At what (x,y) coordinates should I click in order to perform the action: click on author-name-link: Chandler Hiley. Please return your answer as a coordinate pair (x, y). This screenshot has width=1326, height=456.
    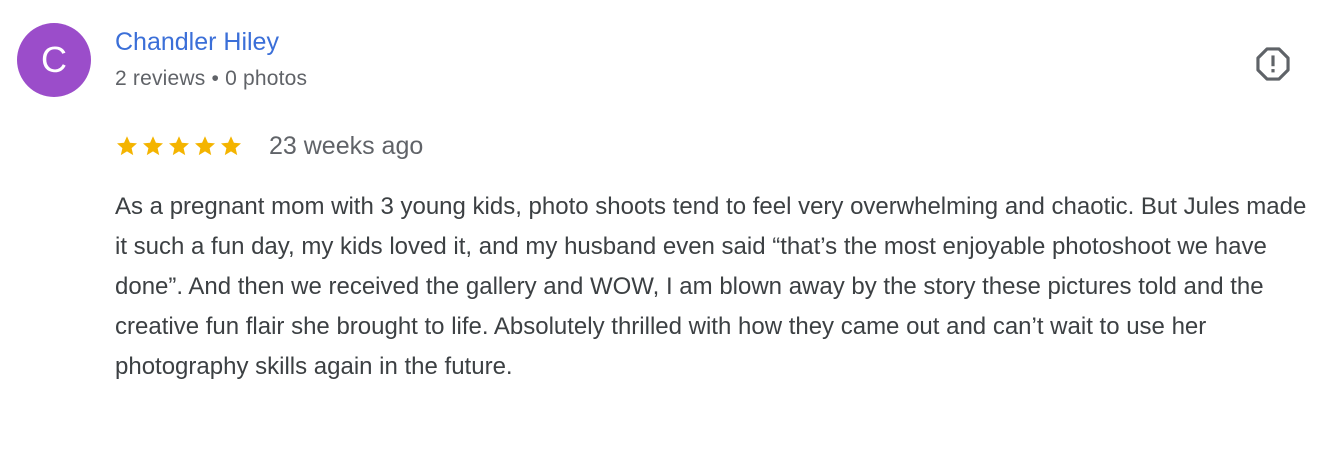
    Looking at the image, I should click on (197, 42).